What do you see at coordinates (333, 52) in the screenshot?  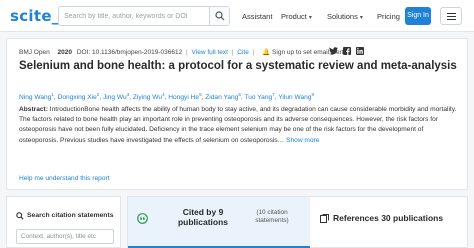 I see `twitter-icon` at bounding box center [333, 52].